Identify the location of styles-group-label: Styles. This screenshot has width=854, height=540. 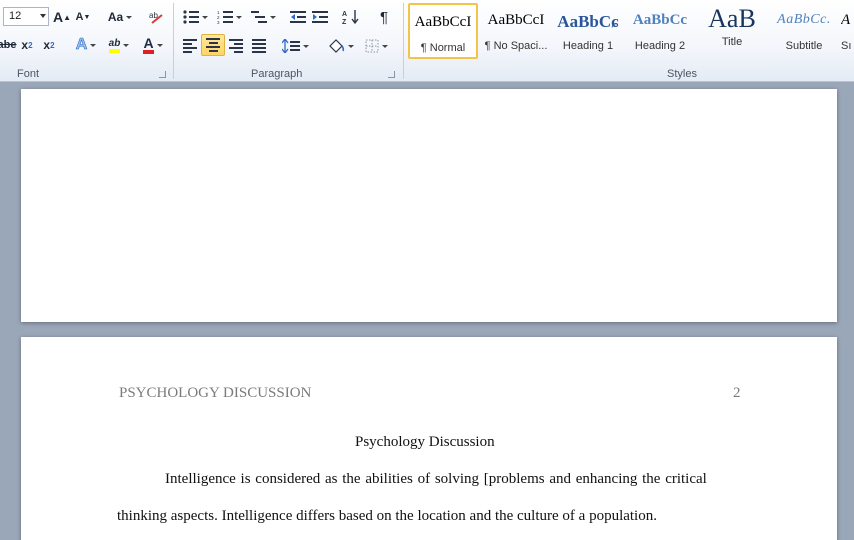
(682, 74).